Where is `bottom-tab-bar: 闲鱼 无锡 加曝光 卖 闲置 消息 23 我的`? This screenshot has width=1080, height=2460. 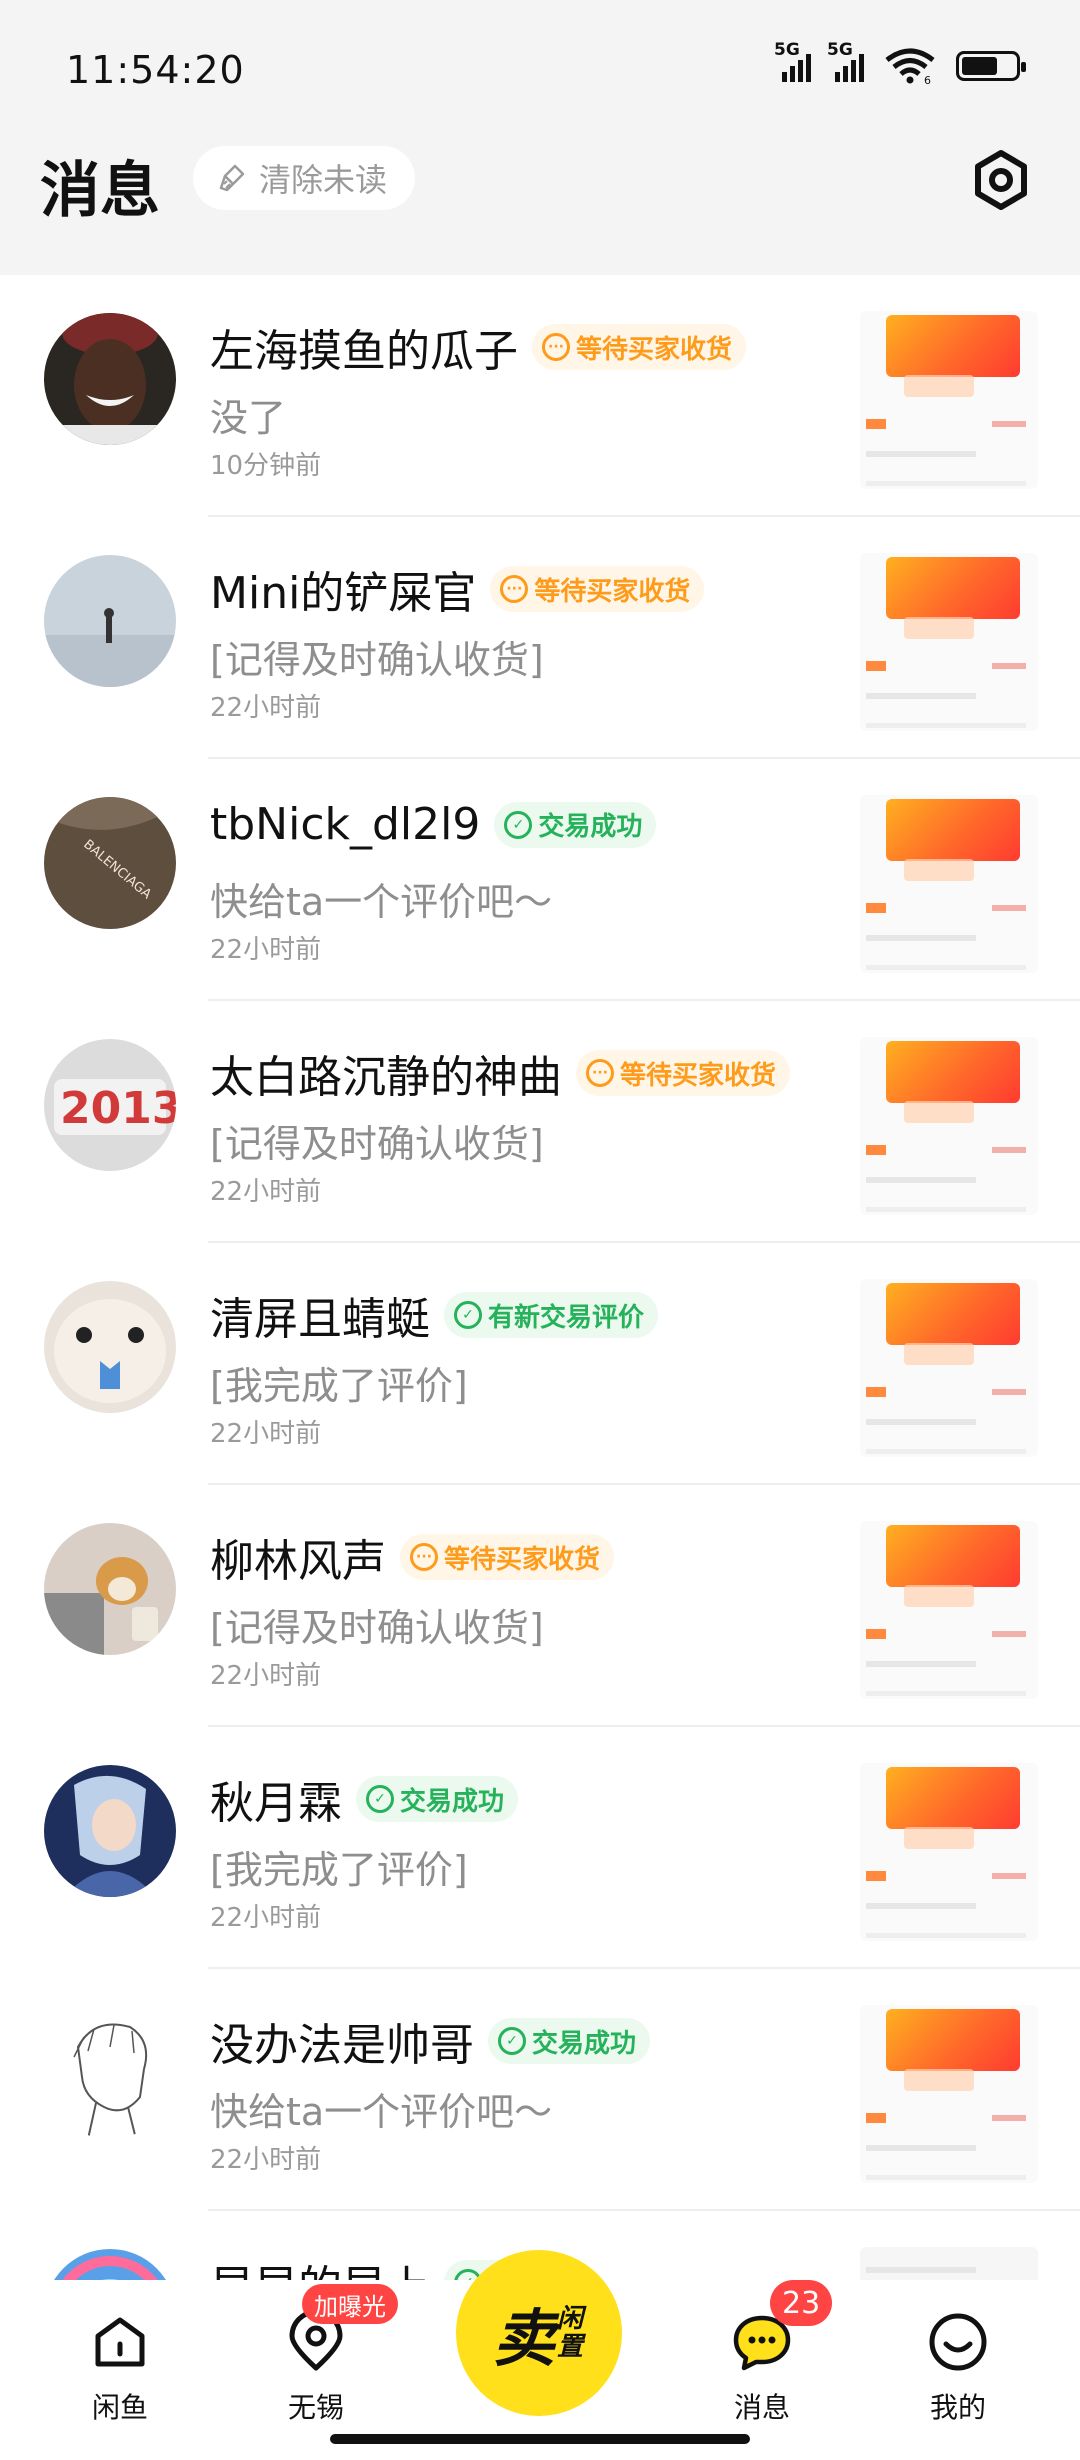 bottom-tab-bar: 闲鱼 无锡 加曝光 卖 闲置 消息 23 我的 is located at coordinates (540, 2355).